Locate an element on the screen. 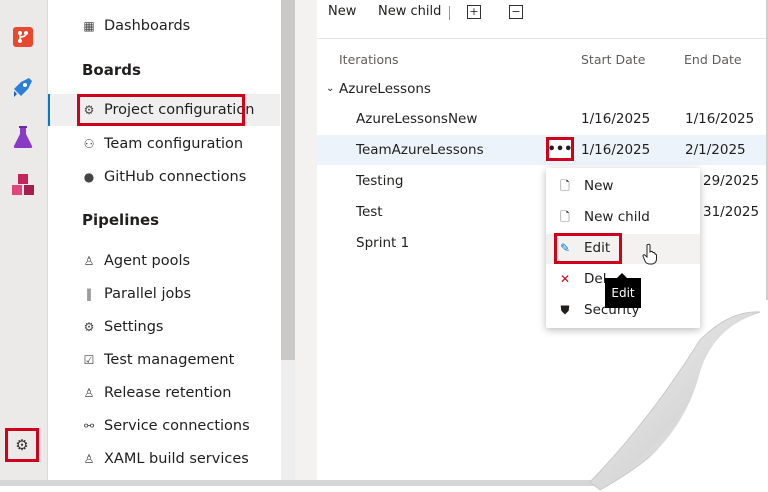 The height and width of the screenshot is (492, 768). iteration-name: AzureLessonsNew is located at coordinates (417, 119).